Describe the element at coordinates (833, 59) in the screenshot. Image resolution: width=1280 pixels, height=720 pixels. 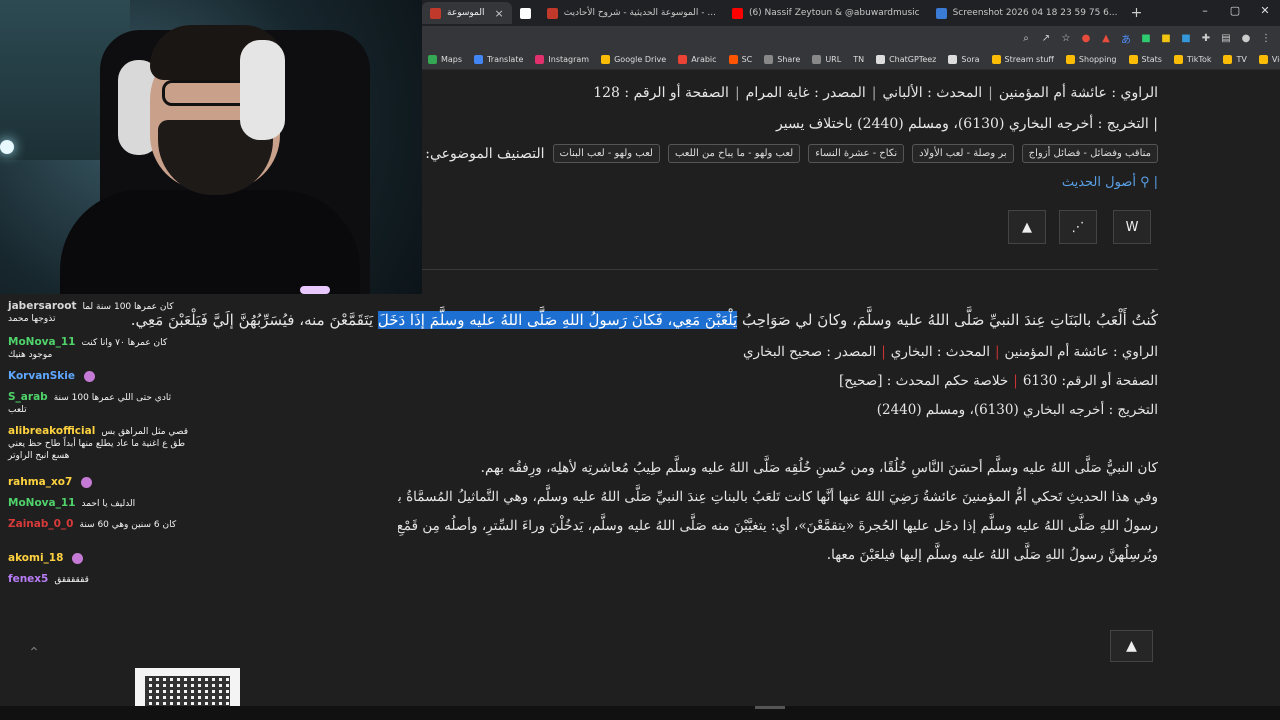
I see `bookmark-label: URL` at that location.